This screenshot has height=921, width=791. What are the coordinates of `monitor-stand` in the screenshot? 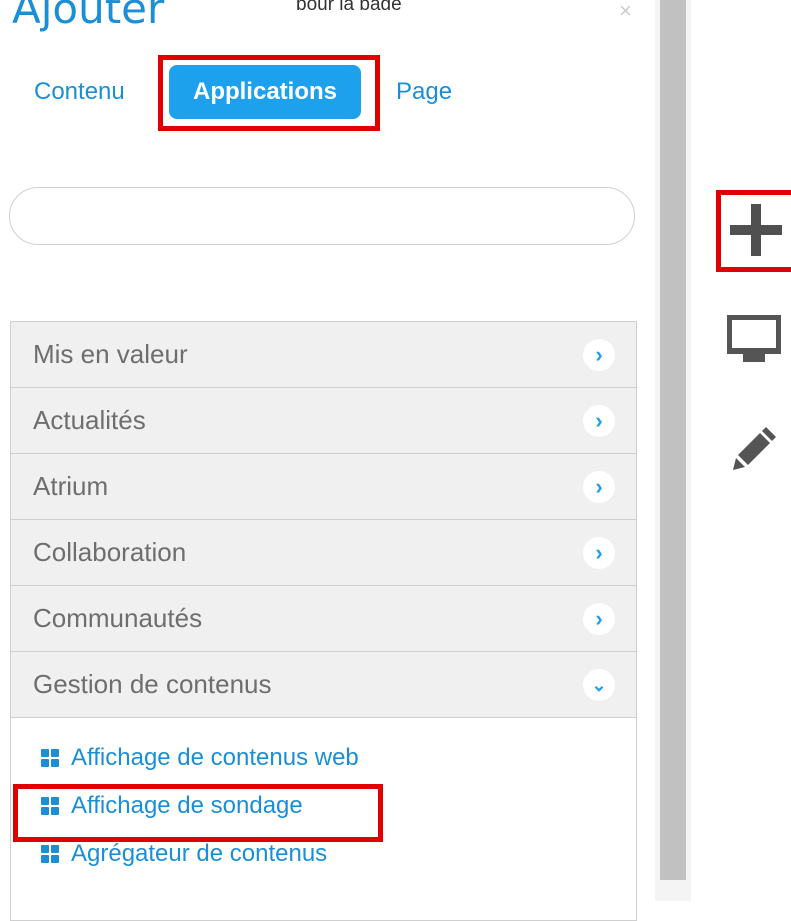 It's located at (754, 357).